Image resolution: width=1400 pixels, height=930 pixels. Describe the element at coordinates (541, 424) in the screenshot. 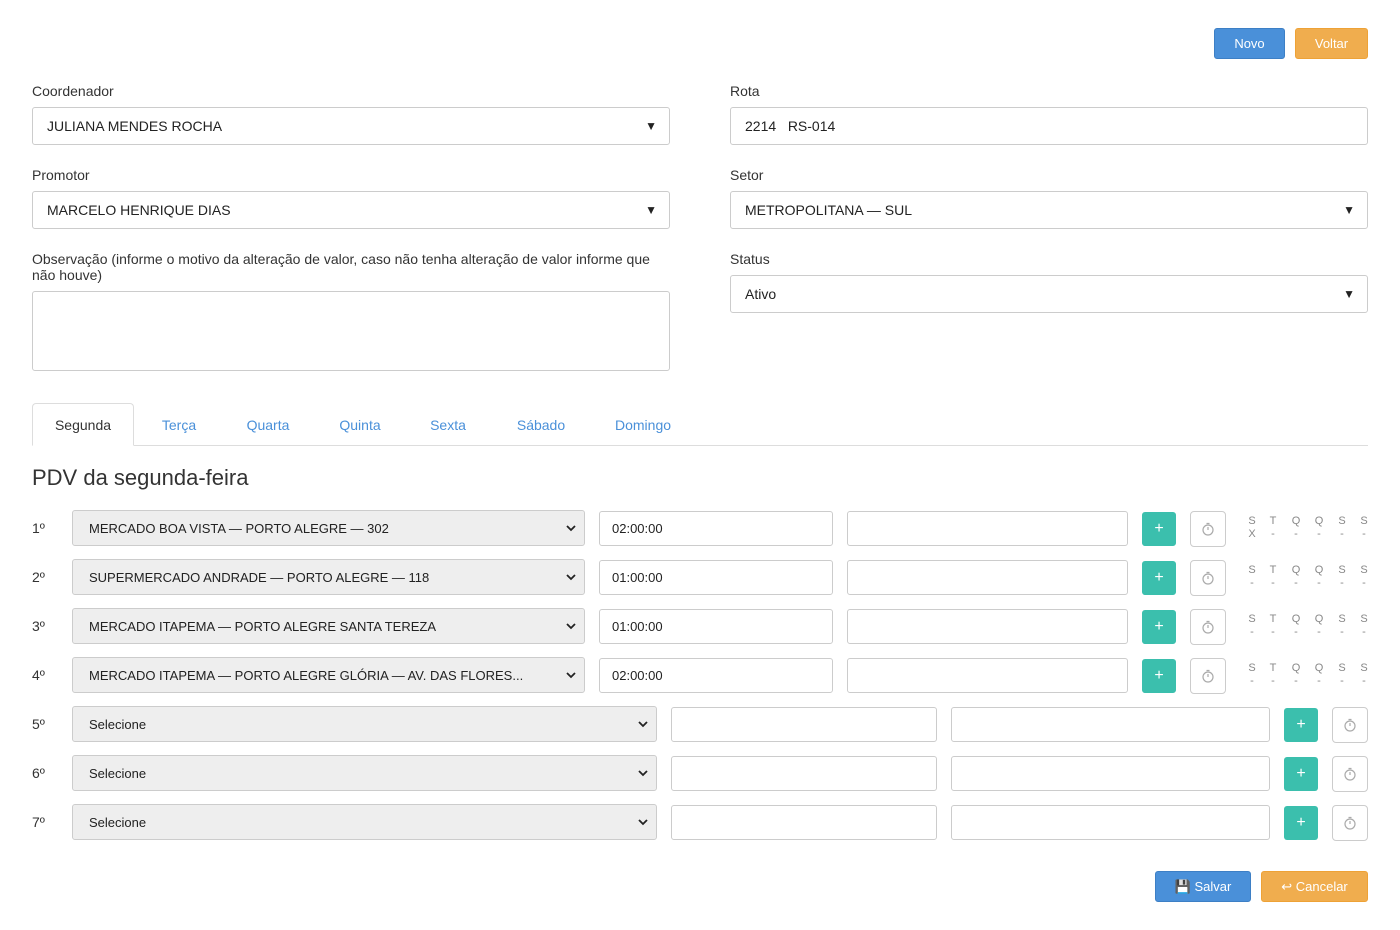

I see `tab-sabado: Sábado` at that location.